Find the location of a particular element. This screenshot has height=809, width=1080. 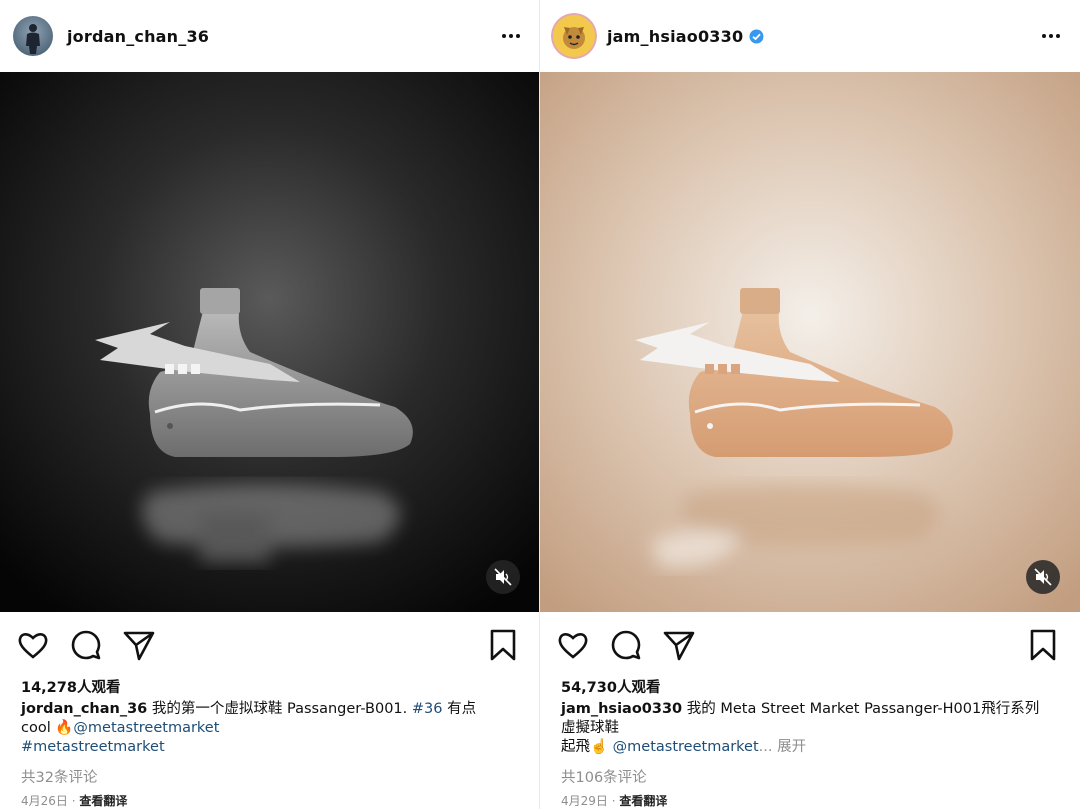

view-comments-link: 共106条评论 is located at coordinates (604, 776).